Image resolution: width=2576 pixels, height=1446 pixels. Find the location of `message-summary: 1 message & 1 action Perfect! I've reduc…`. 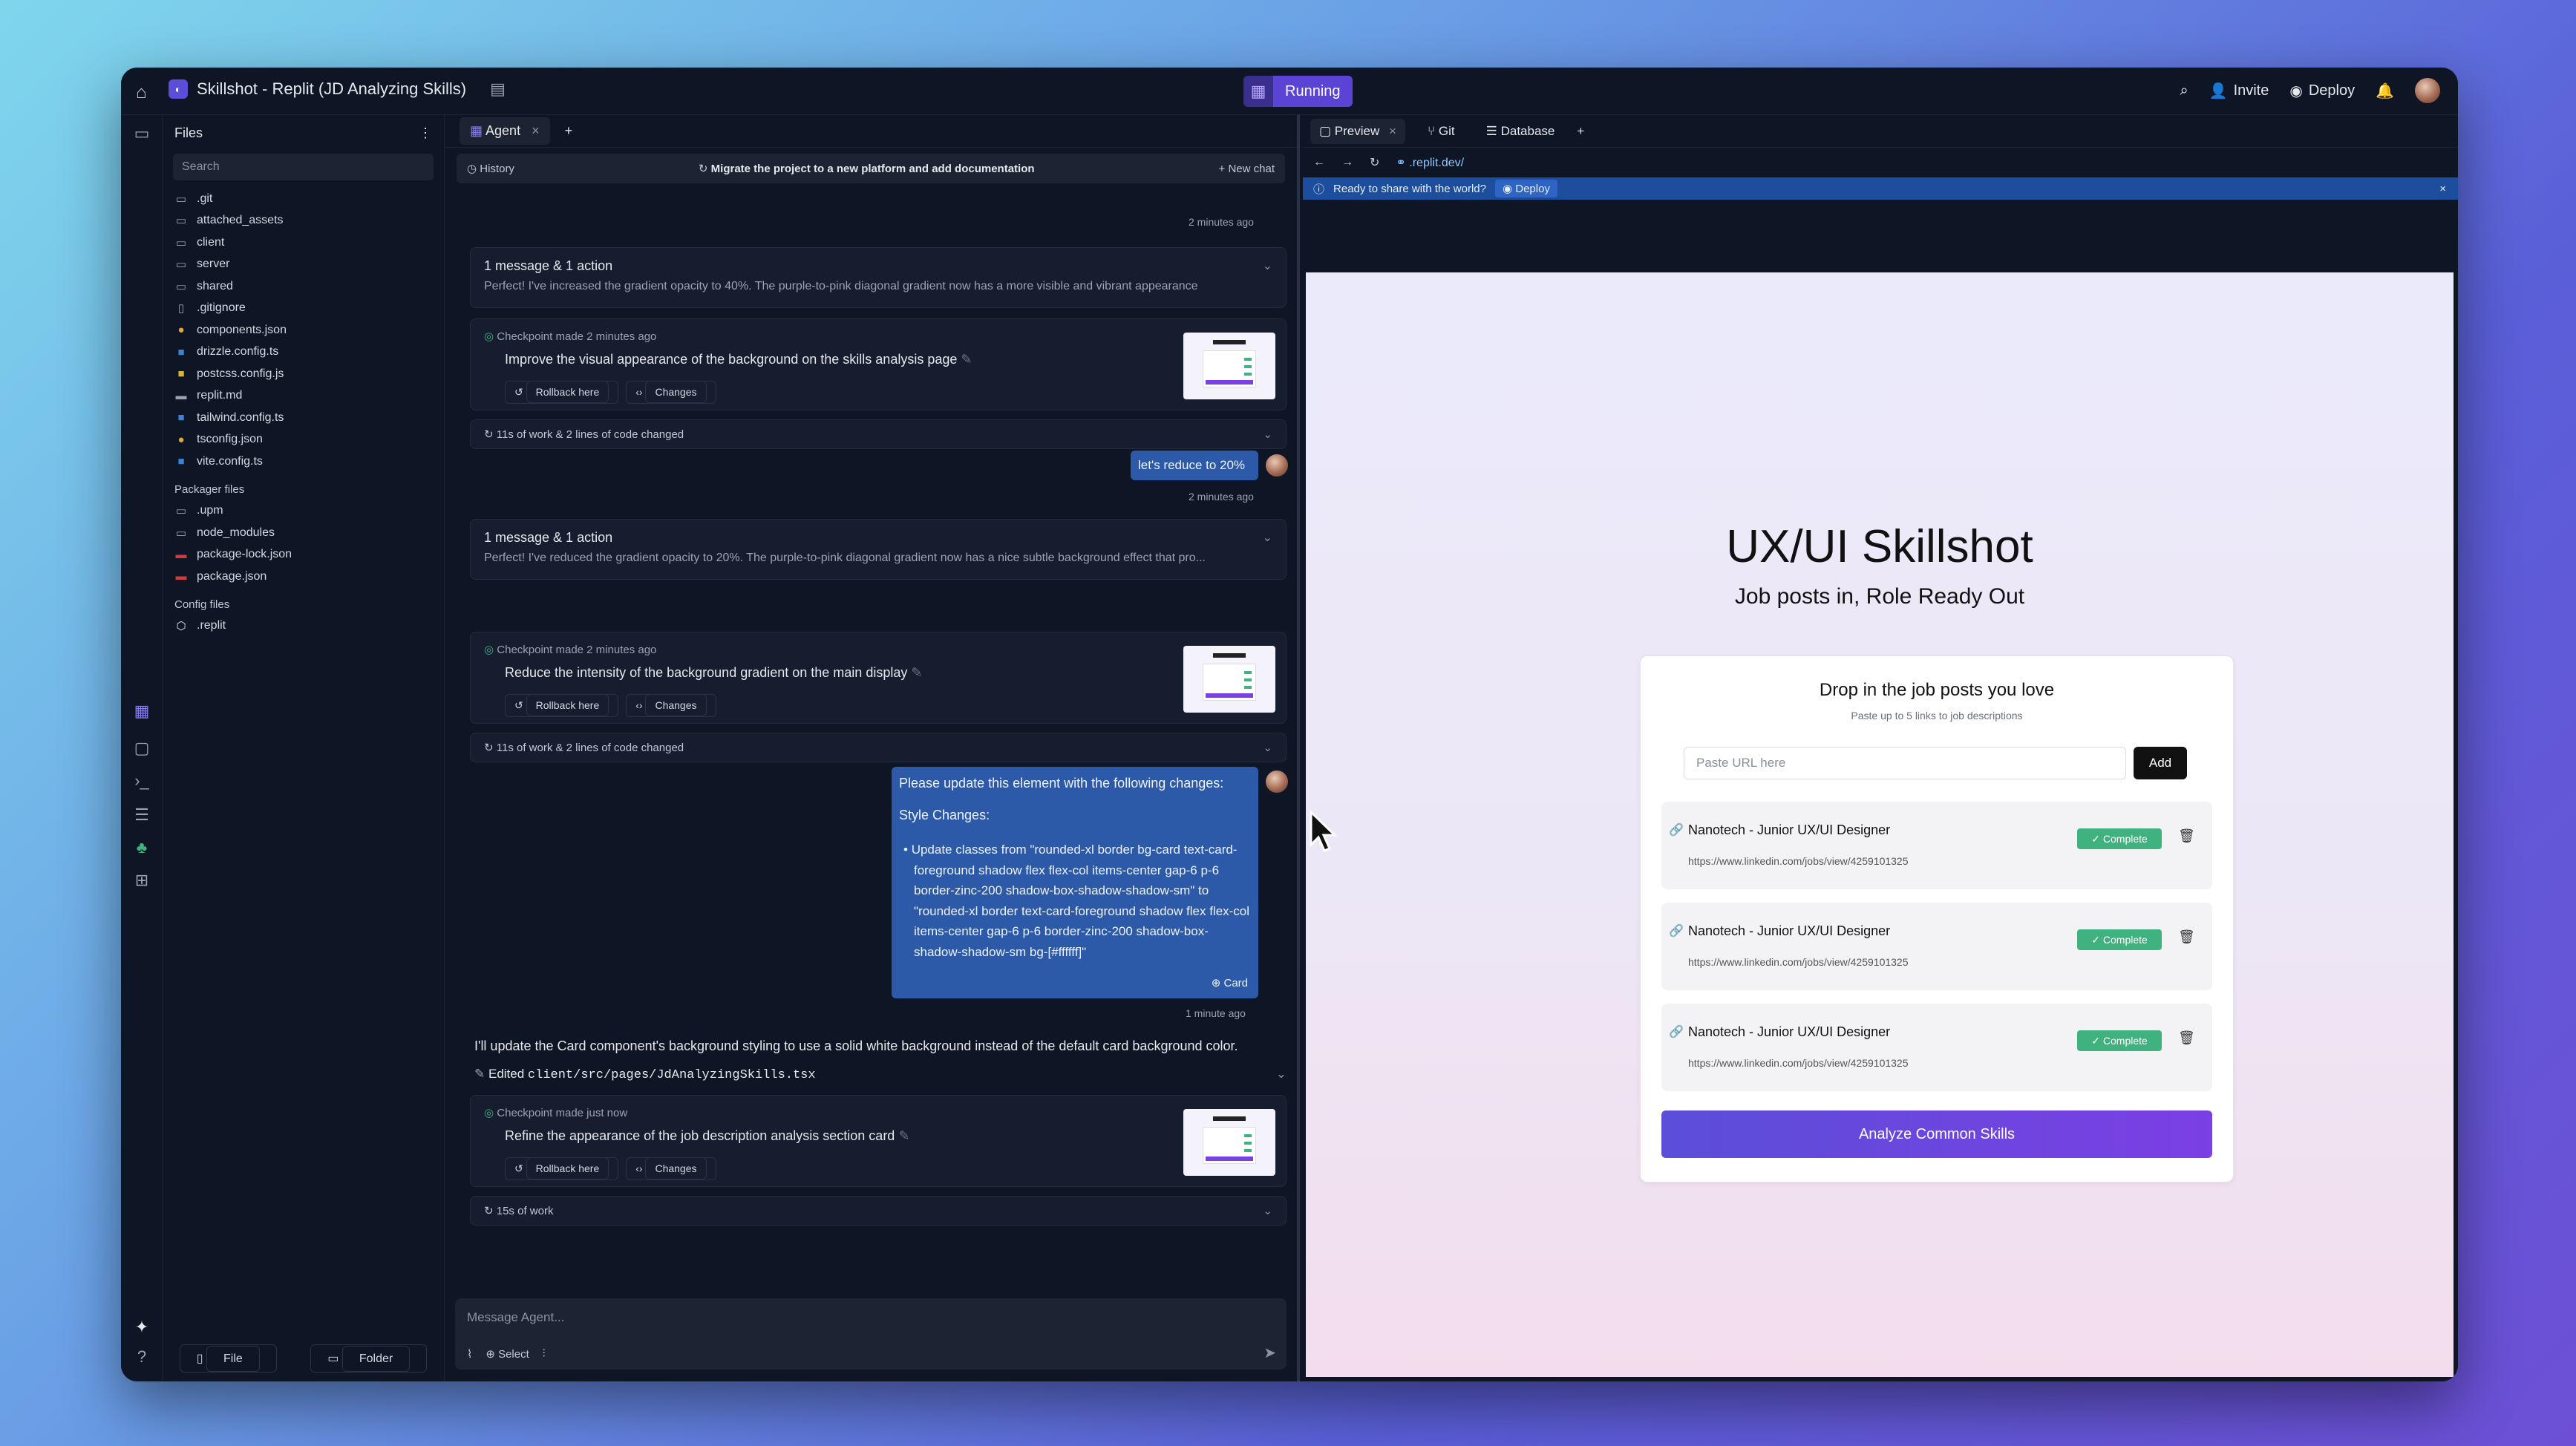

message-summary: 1 message & 1 action Perfect! I've reduc… is located at coordinates (878, 550).